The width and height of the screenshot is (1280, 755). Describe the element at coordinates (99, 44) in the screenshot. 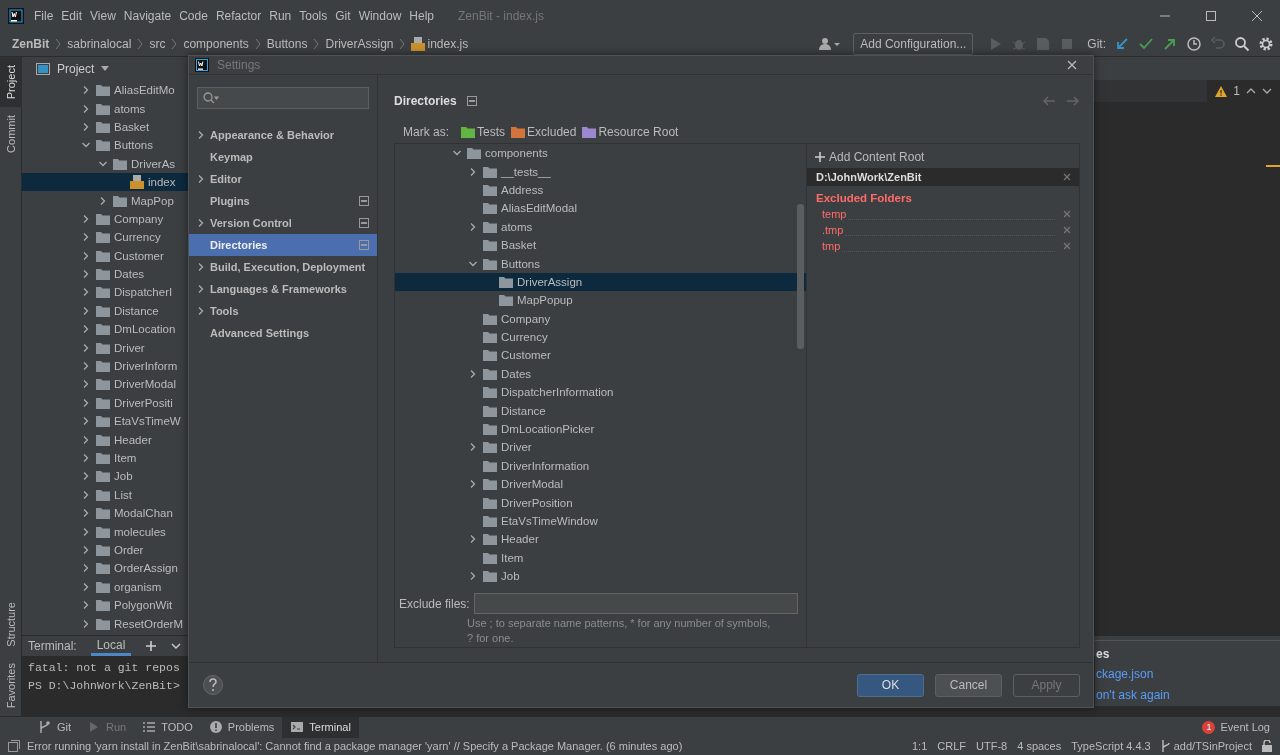

I see `breadcrumb-item: sabrinalocal` at that location.